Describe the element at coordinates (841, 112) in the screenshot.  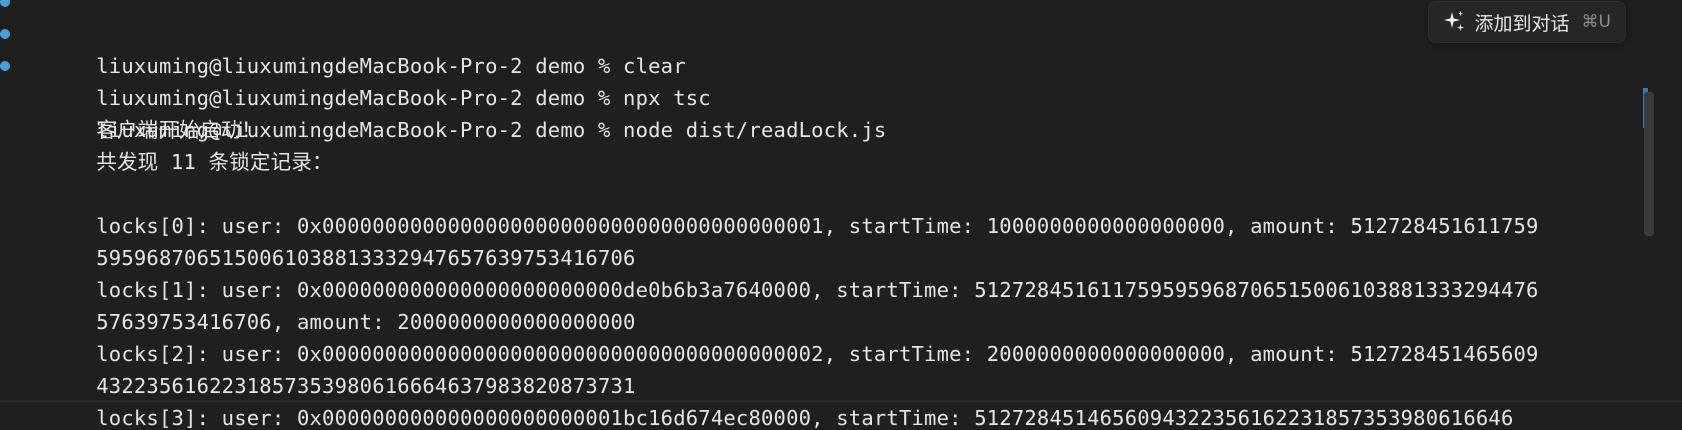
I see `terminal-line: 客户端开始启动！` at that location.